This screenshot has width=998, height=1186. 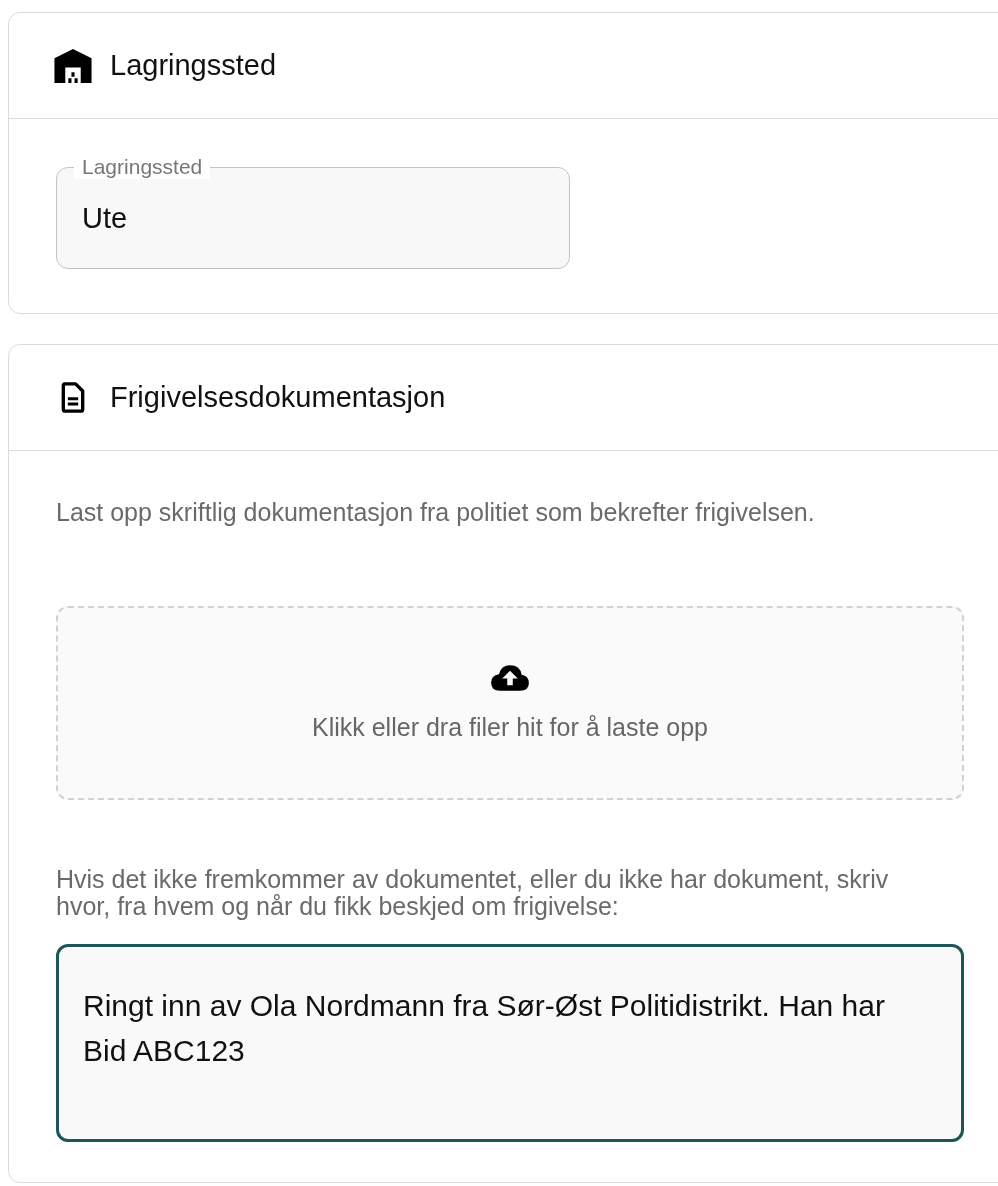 I want to click on section-title: Frigivelsesdokumentasjon, so click(x=278, y=397).